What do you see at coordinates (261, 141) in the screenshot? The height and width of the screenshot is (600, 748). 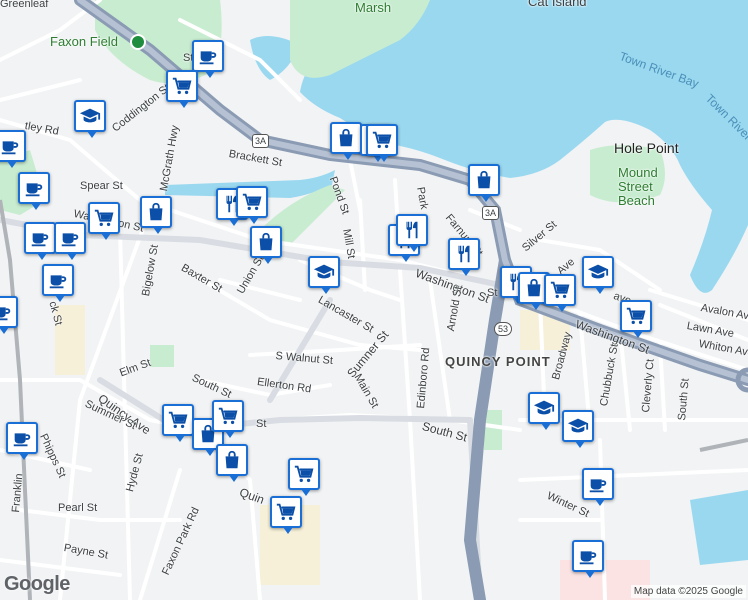 I see `highway-shield-3a-west: 3A` at bounding box center [261, 141].